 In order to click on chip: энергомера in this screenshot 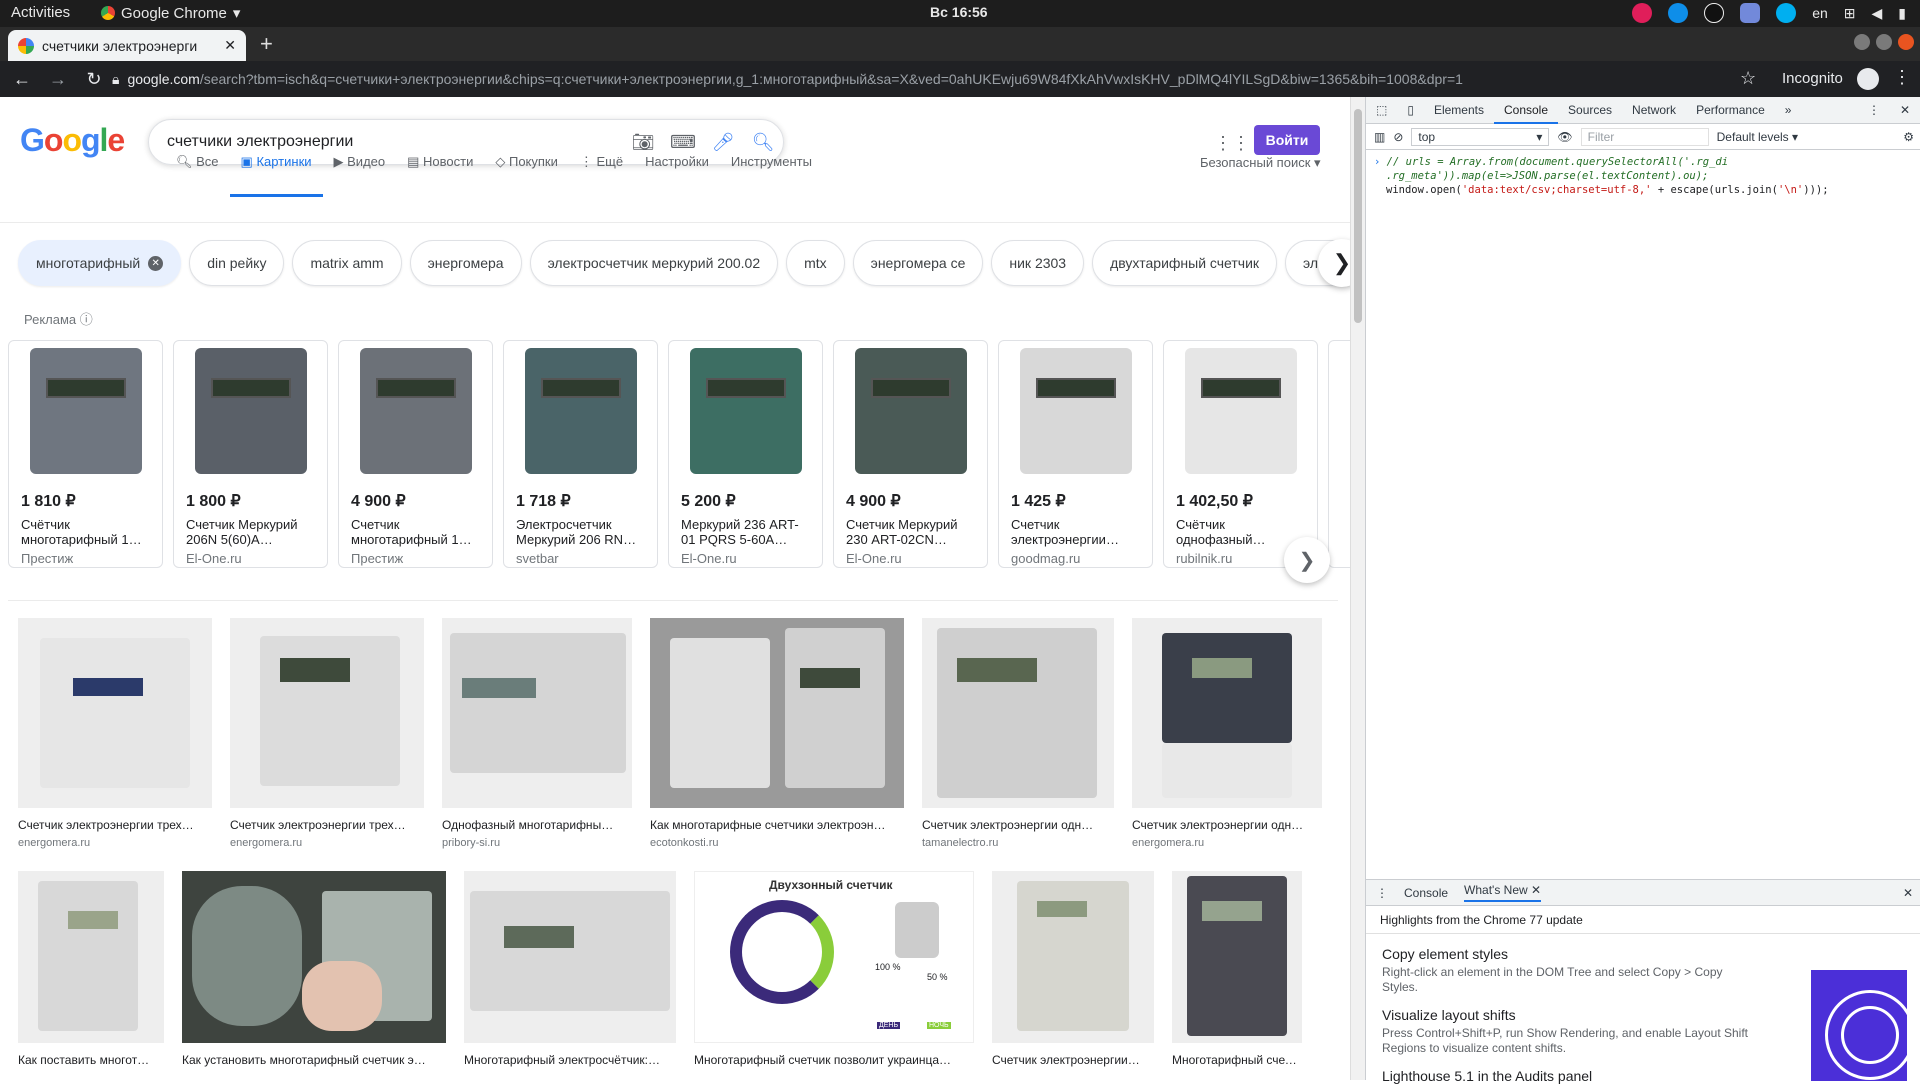, I will do `click(465, 263)`.